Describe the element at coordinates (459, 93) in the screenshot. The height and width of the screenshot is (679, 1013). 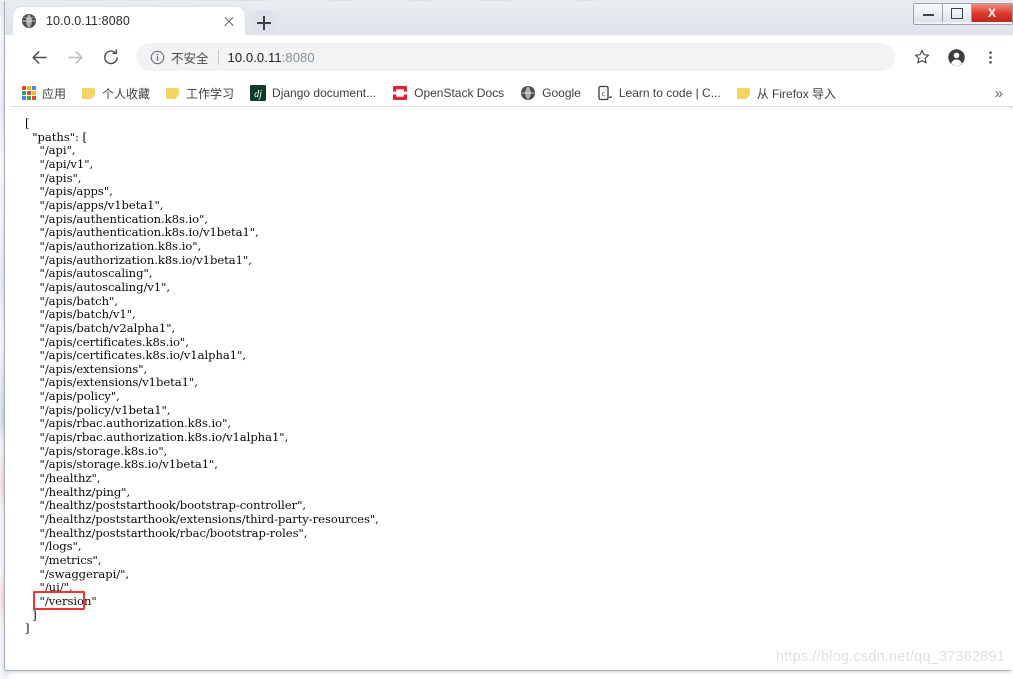
I see `bookmark-label: OpenStack Docs` at that location.